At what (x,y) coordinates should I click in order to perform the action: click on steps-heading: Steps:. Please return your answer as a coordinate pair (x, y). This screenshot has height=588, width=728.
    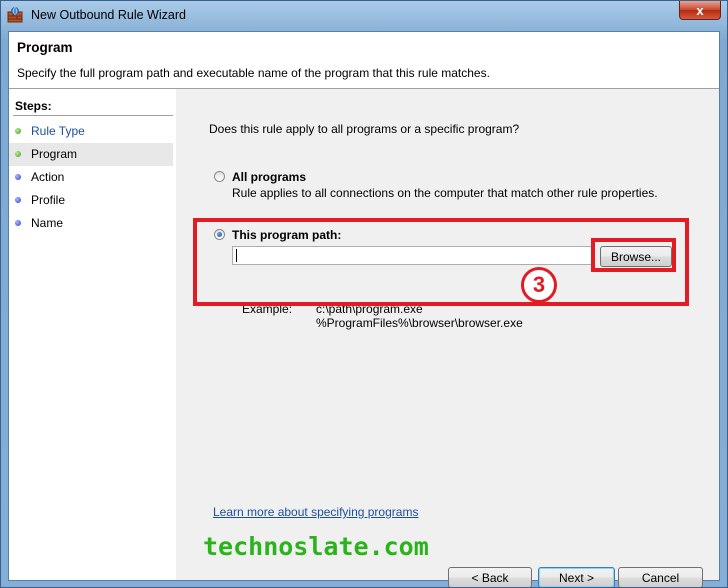
    Looking at the image, I should click on (33, 106).